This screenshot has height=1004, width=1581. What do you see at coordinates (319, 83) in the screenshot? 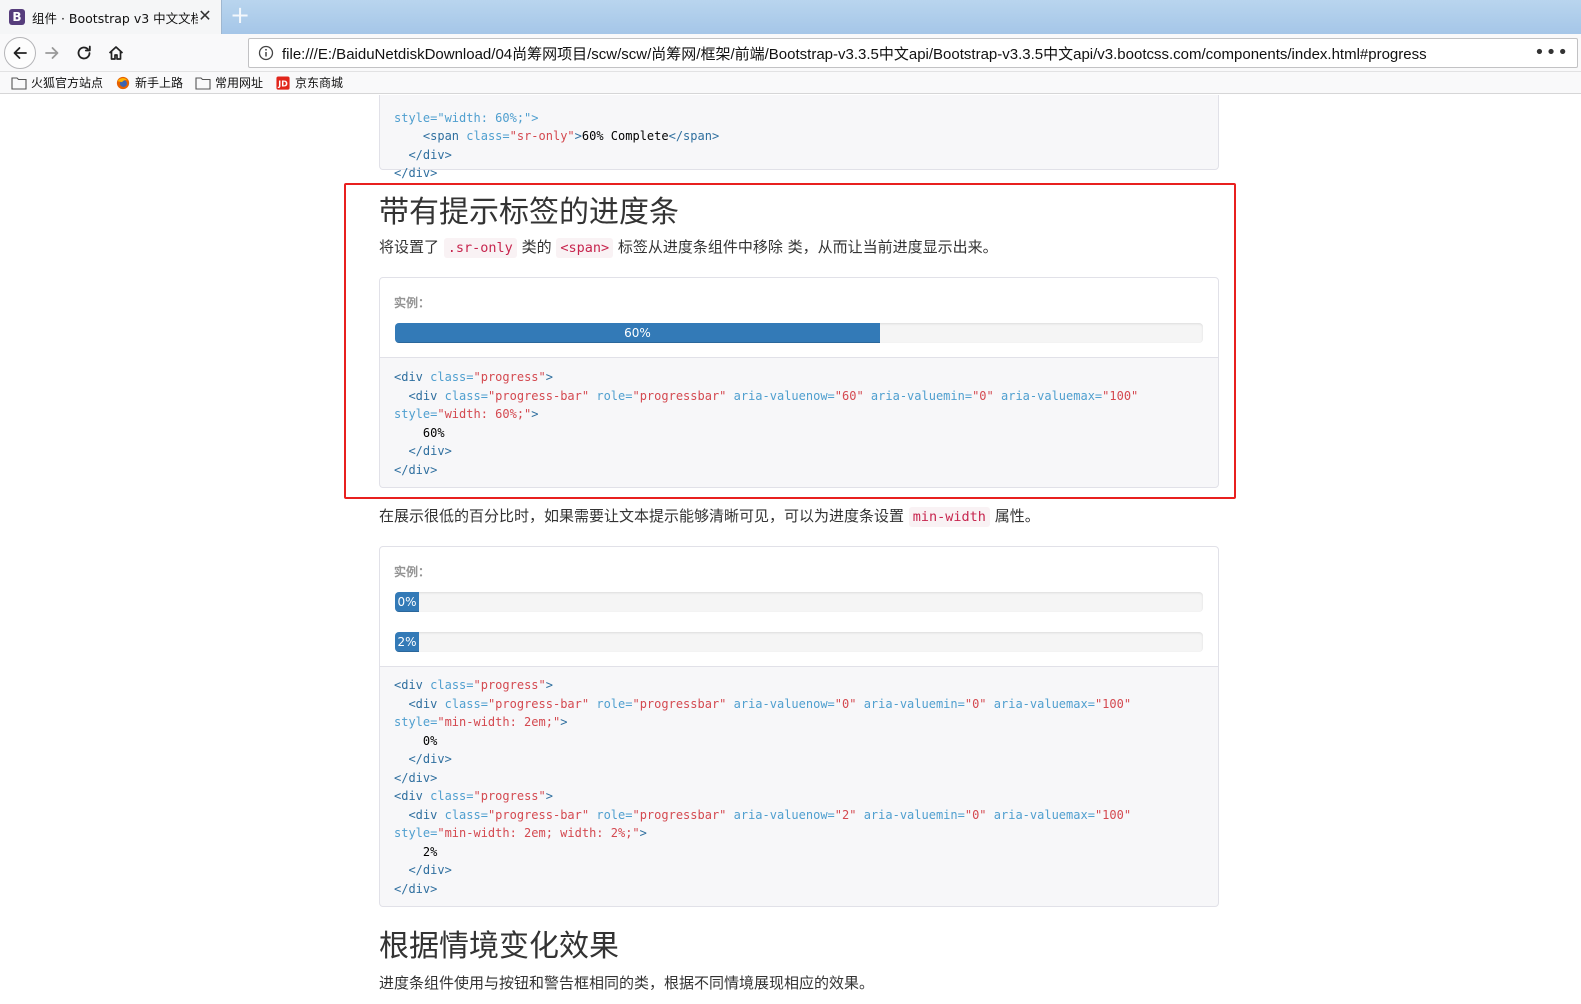
I see `bookmark-label: 京东商城` at bounding box center [319, 83].